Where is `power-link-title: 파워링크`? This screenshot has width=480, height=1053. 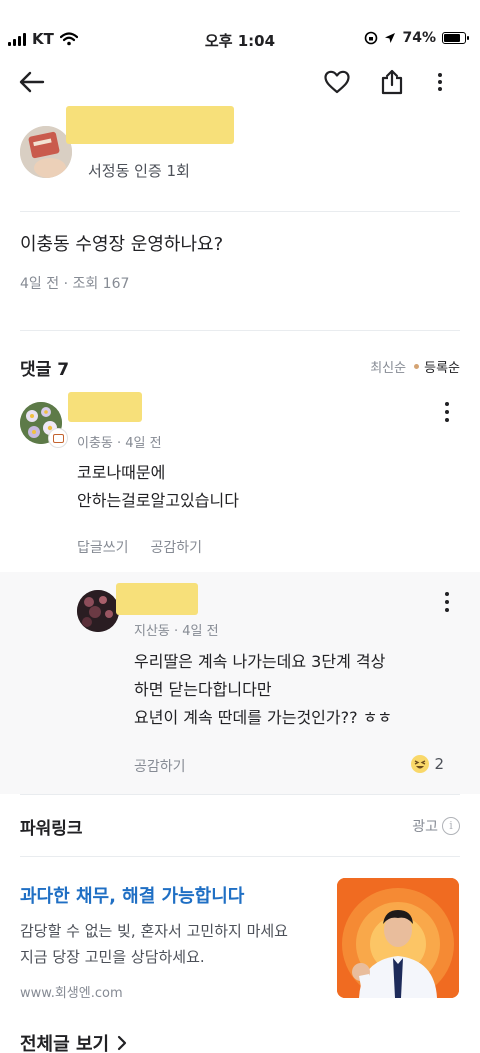 power-link-title: 파워링크 is located at coordinates (51, 829).